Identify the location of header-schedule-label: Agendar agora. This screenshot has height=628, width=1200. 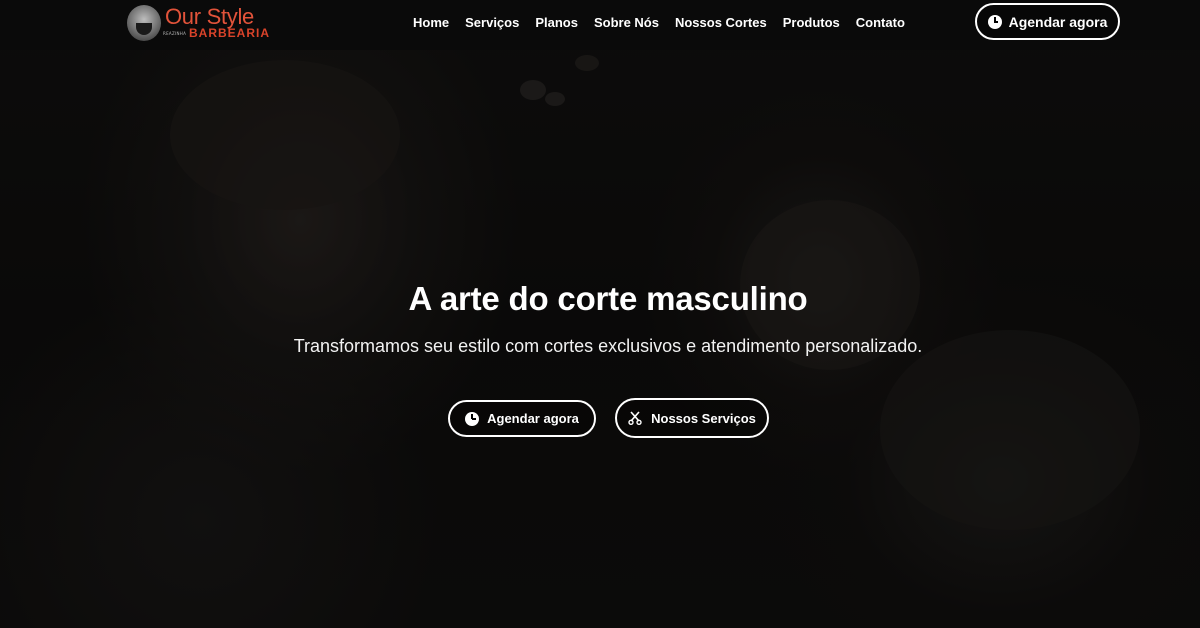
(1058, 21).